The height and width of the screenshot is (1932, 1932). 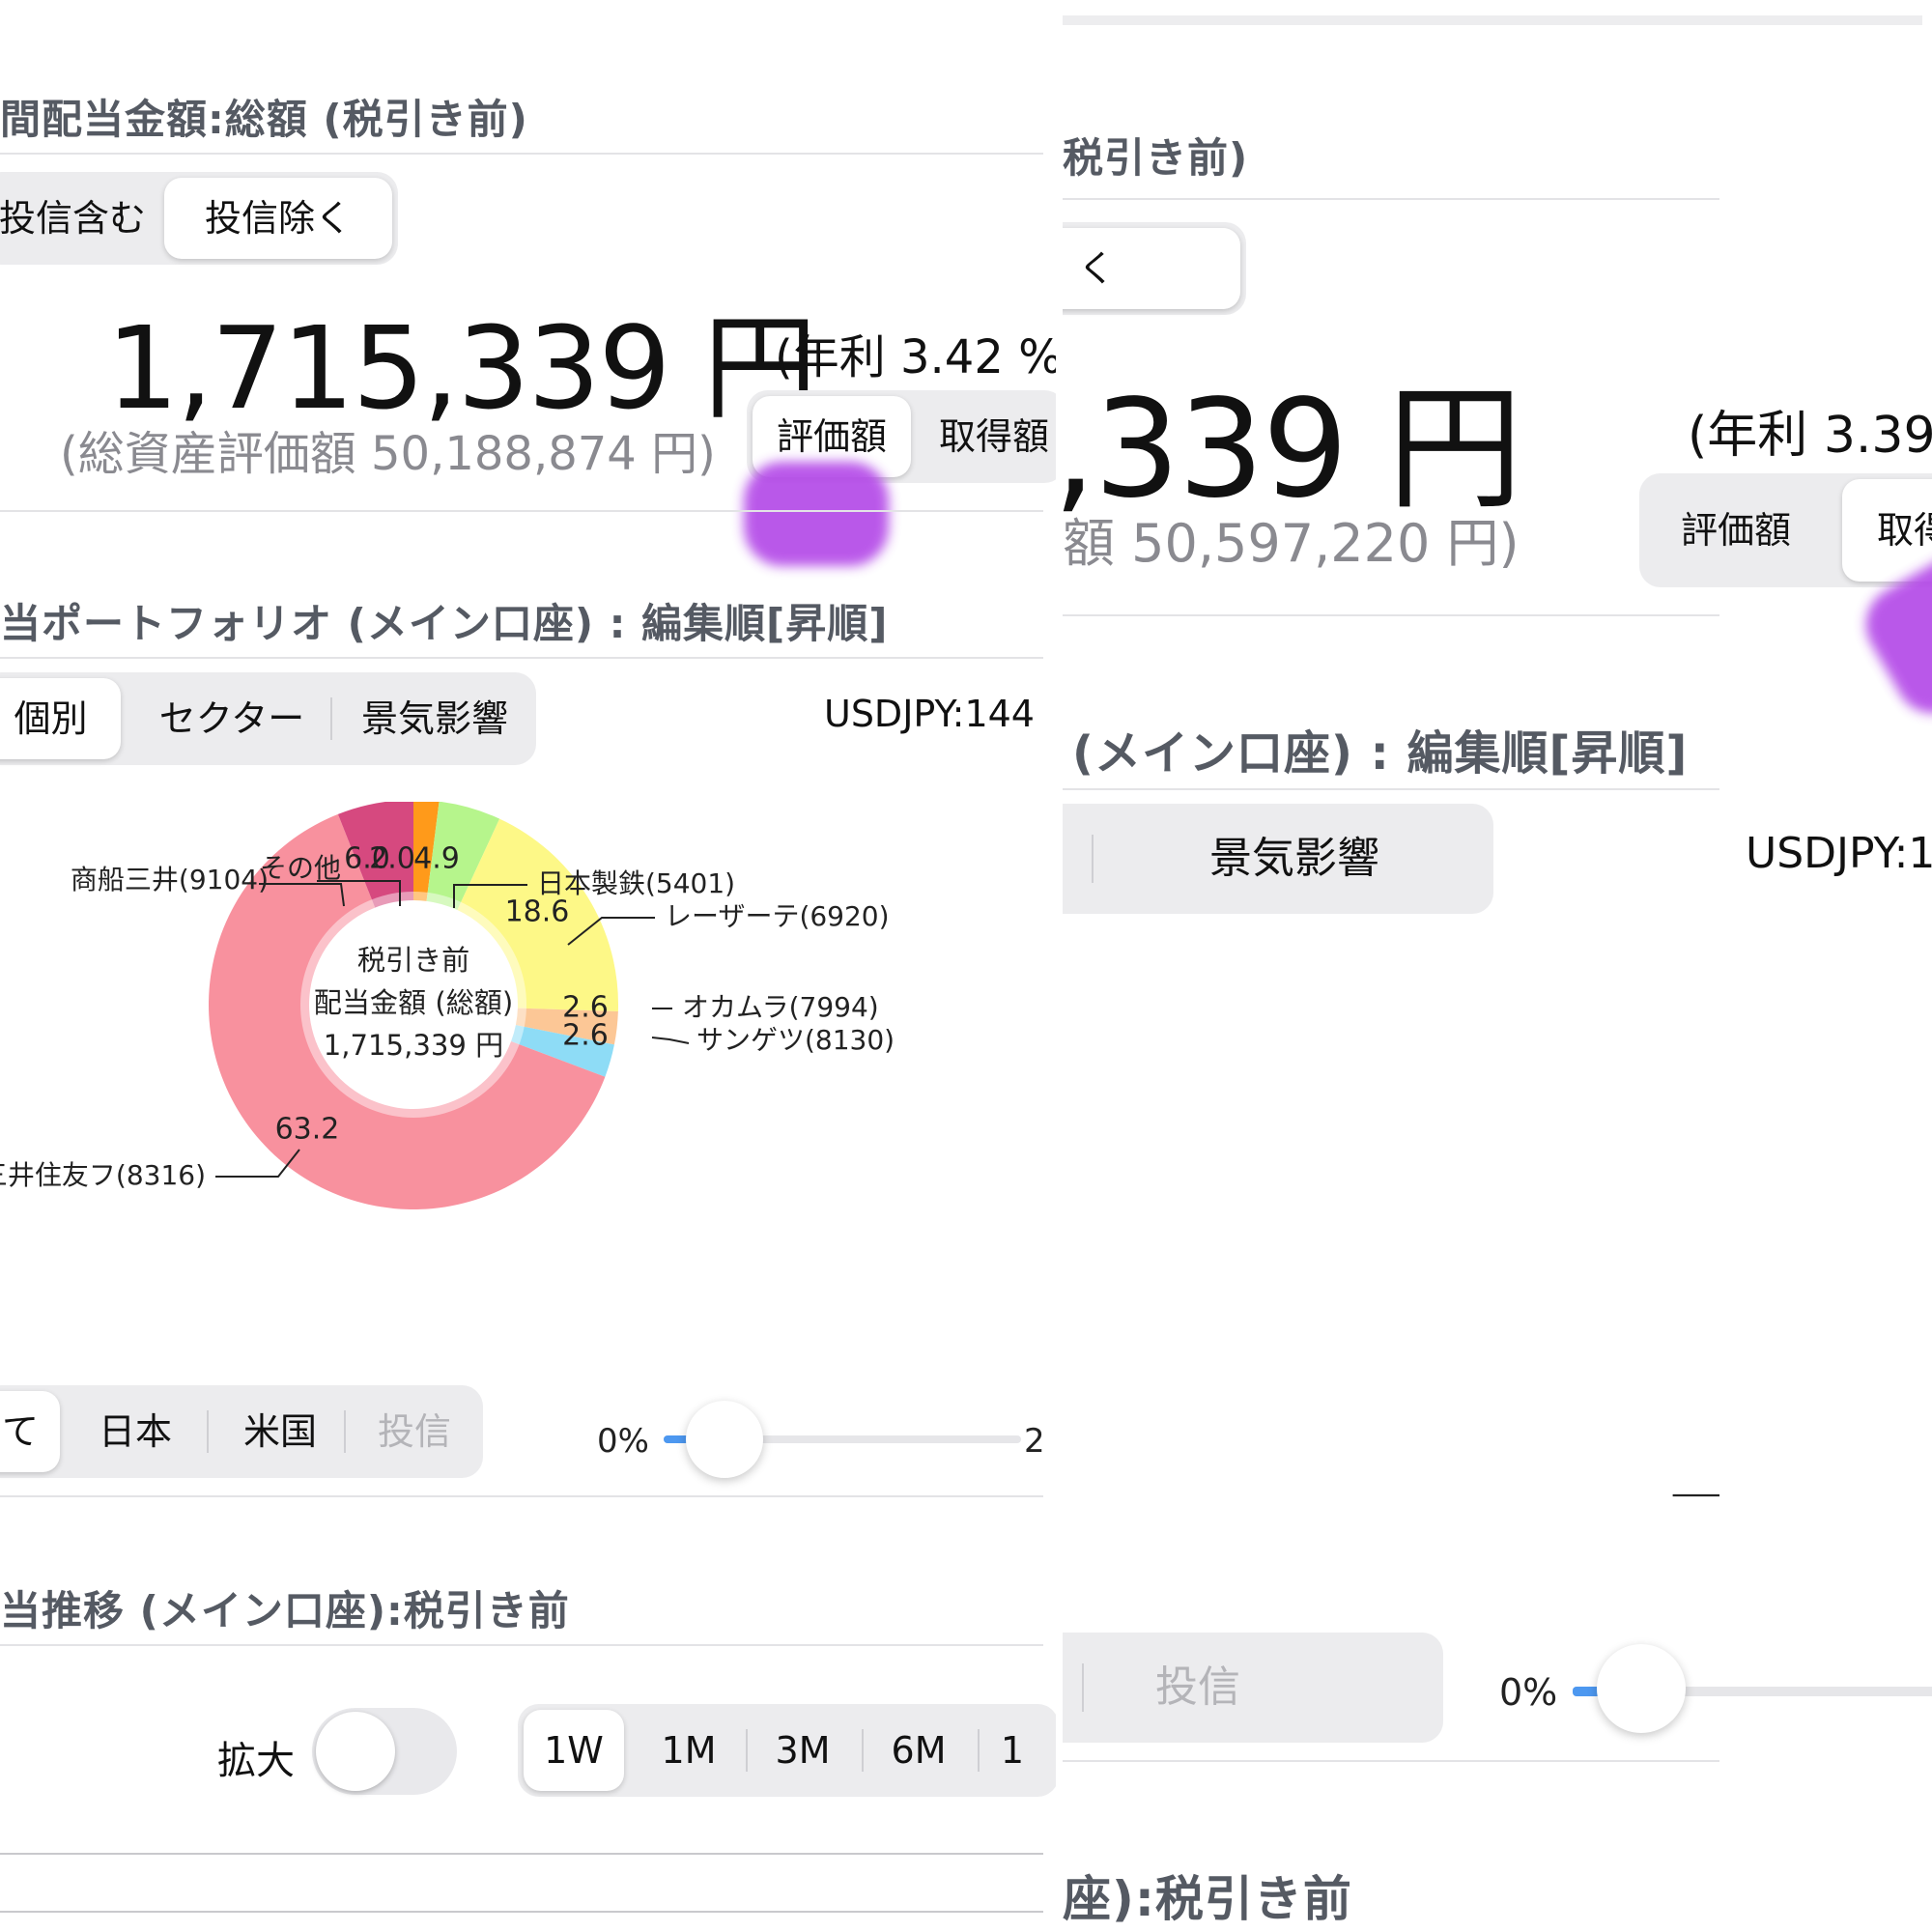 What do you see at coordinates (919, 357) in the screenshot?
I see `annual-yield: (年利 3.42 %` at bounding box center [919, 357].